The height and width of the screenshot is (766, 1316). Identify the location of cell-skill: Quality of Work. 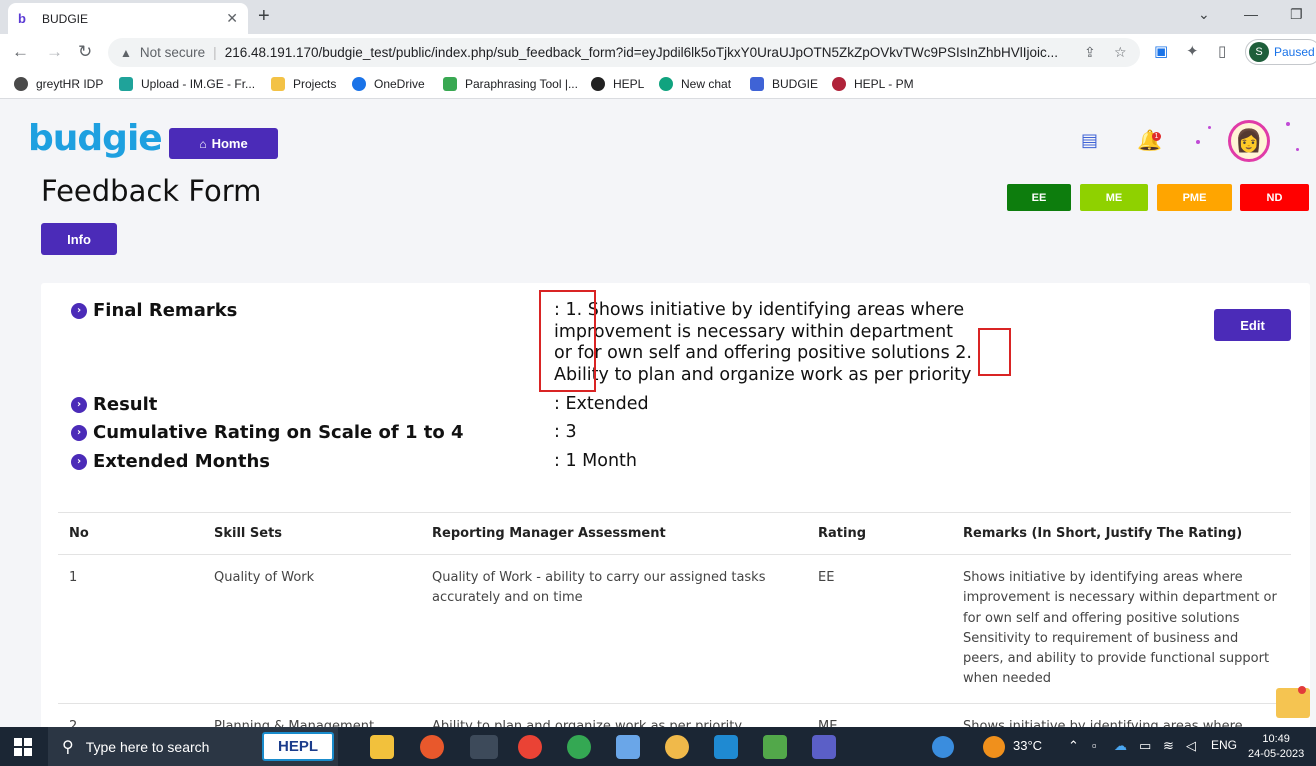
(312, 629).